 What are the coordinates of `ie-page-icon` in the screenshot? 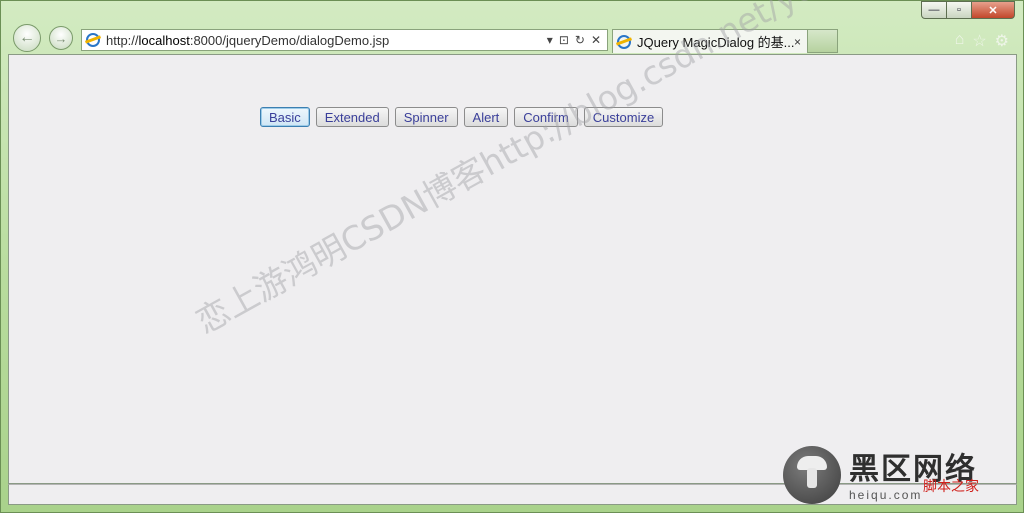 It's located at (93, 40).